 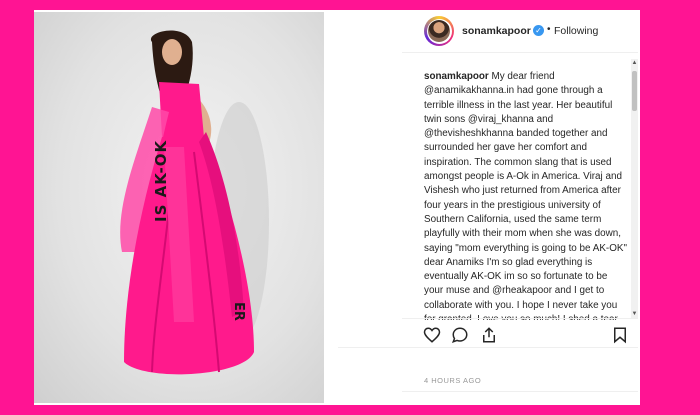 What do you see at coordinates (520, 333) in the screenshot?
I see `action-bar` at bounding box center [520, 333].